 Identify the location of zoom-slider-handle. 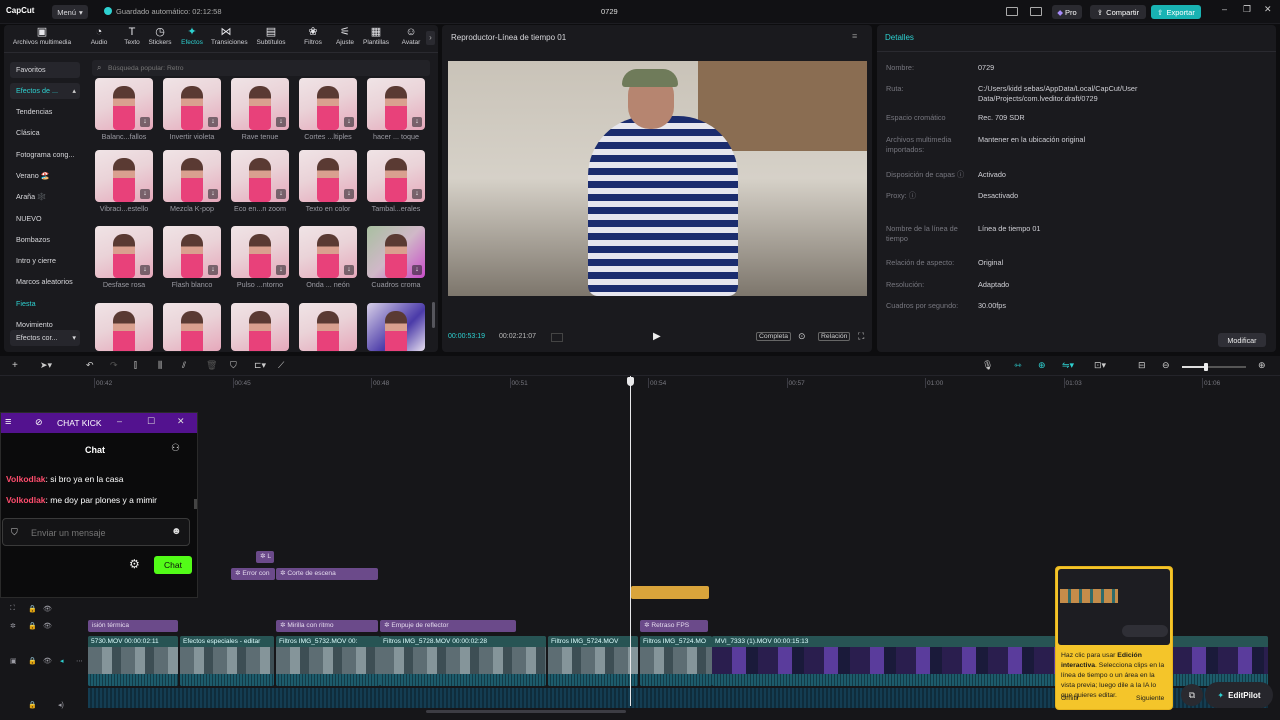
(1206, 367).